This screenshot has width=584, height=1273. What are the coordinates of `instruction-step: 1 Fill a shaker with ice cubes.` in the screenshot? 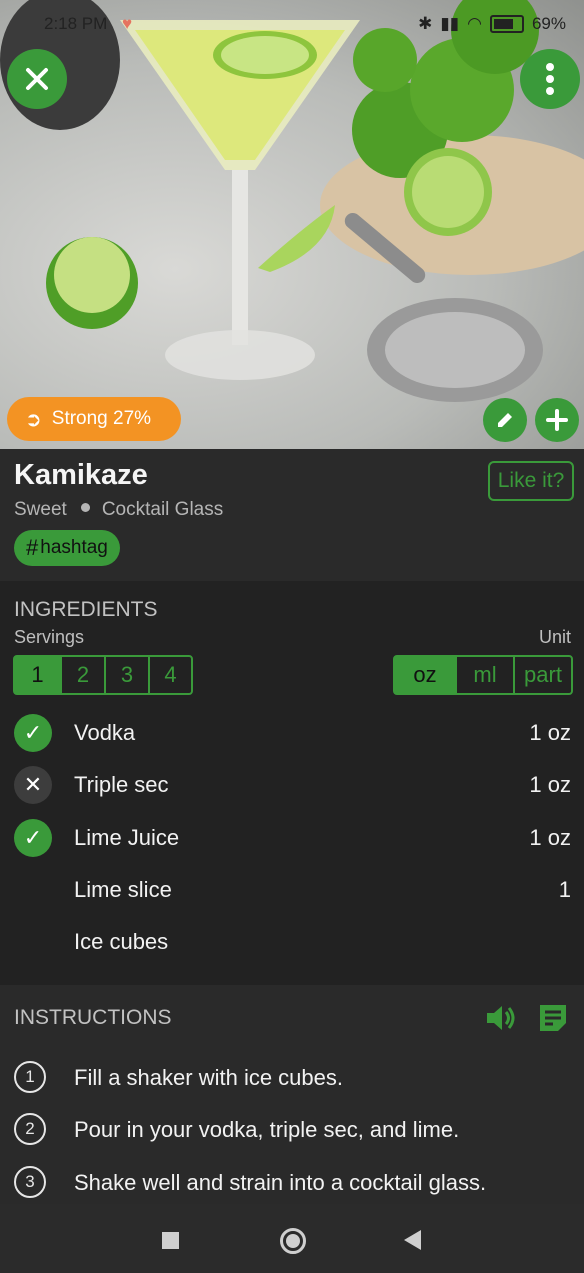 It's located at (292, 1078).